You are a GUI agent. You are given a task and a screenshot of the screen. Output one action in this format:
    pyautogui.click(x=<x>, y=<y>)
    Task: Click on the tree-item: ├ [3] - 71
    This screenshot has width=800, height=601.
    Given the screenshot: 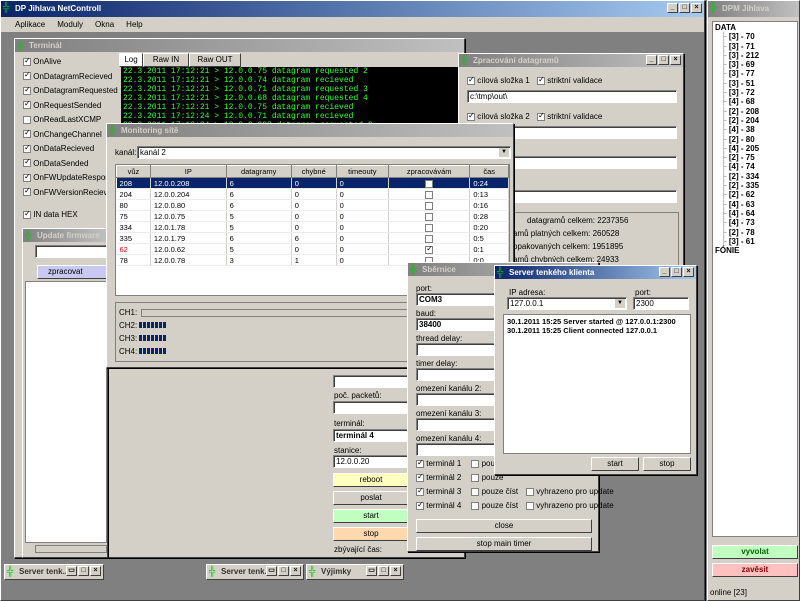 What is the action you would take?
    pyautogui.click(x=755, y=46)
    